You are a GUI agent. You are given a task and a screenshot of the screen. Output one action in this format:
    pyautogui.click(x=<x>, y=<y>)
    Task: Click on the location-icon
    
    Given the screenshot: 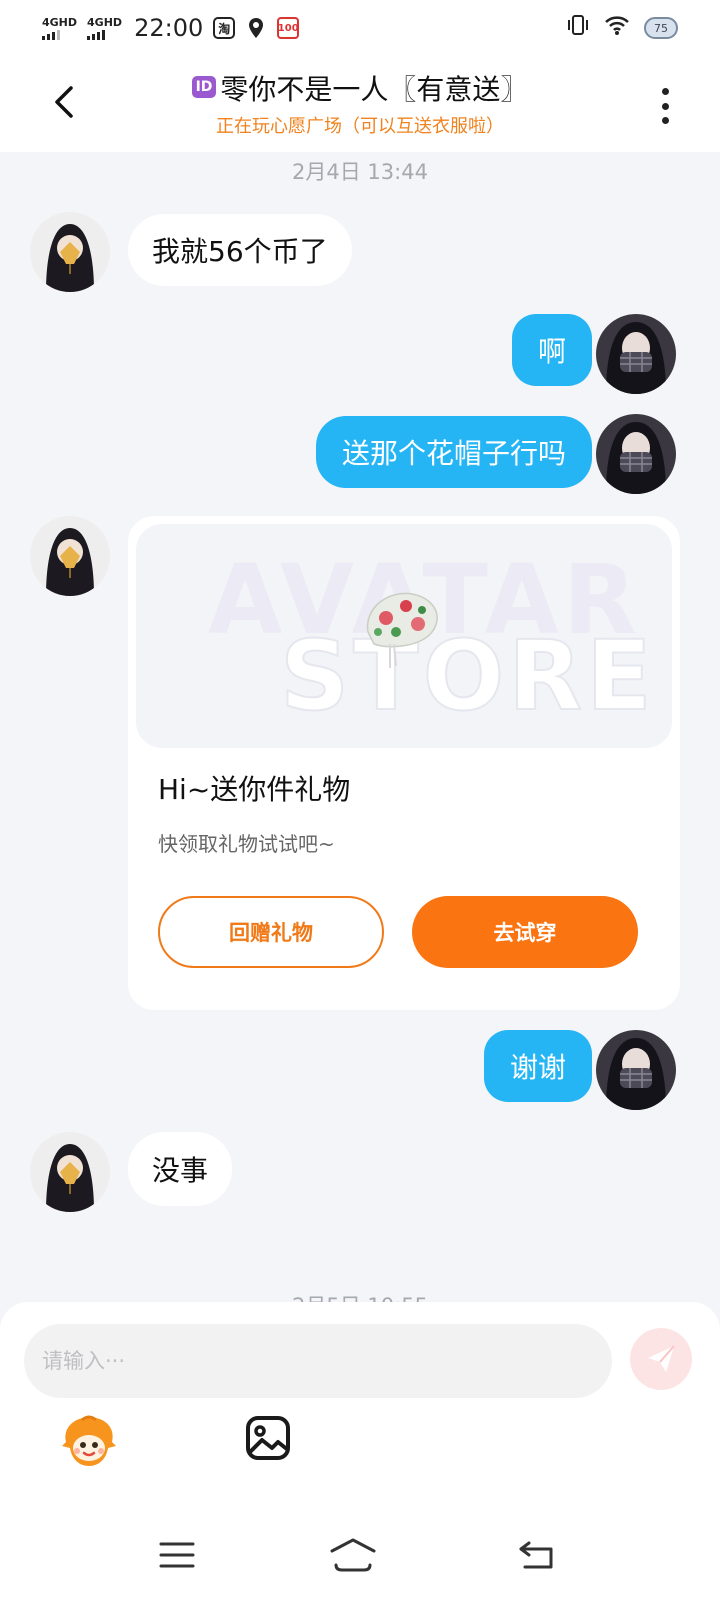 What is the action you would take?
    pyautogui.click(x=256, y=28)
    